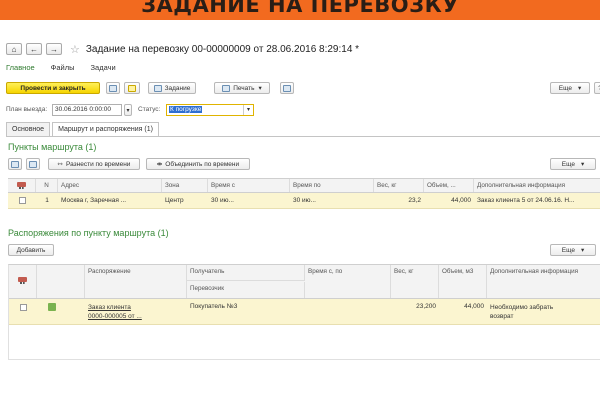 The height and width of the screenshot is (400, 600). I want to click on post-button, so click(132, 88).